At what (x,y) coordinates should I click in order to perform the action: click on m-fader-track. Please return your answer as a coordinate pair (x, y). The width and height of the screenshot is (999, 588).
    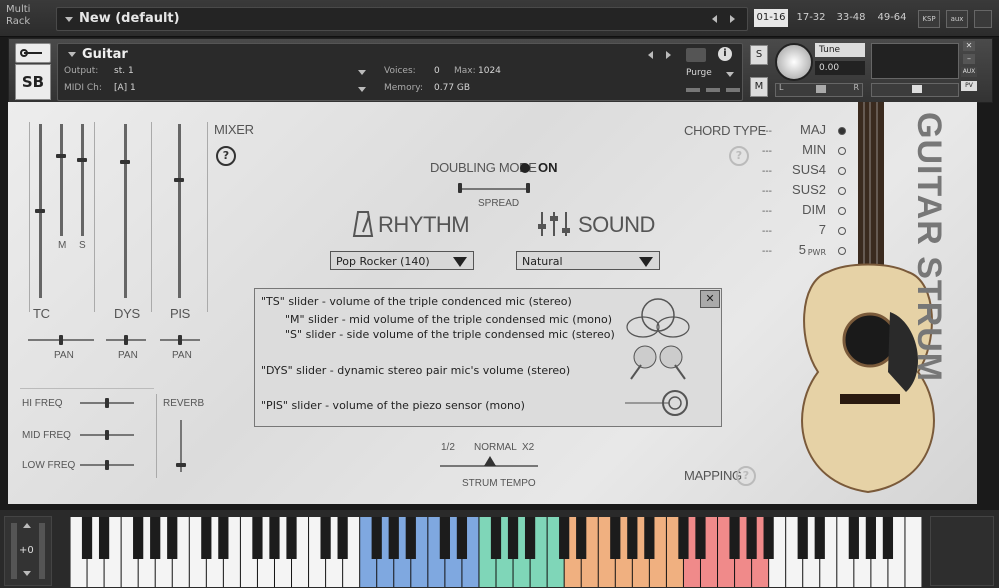
    Looking at the image, I should click on (61, 180).